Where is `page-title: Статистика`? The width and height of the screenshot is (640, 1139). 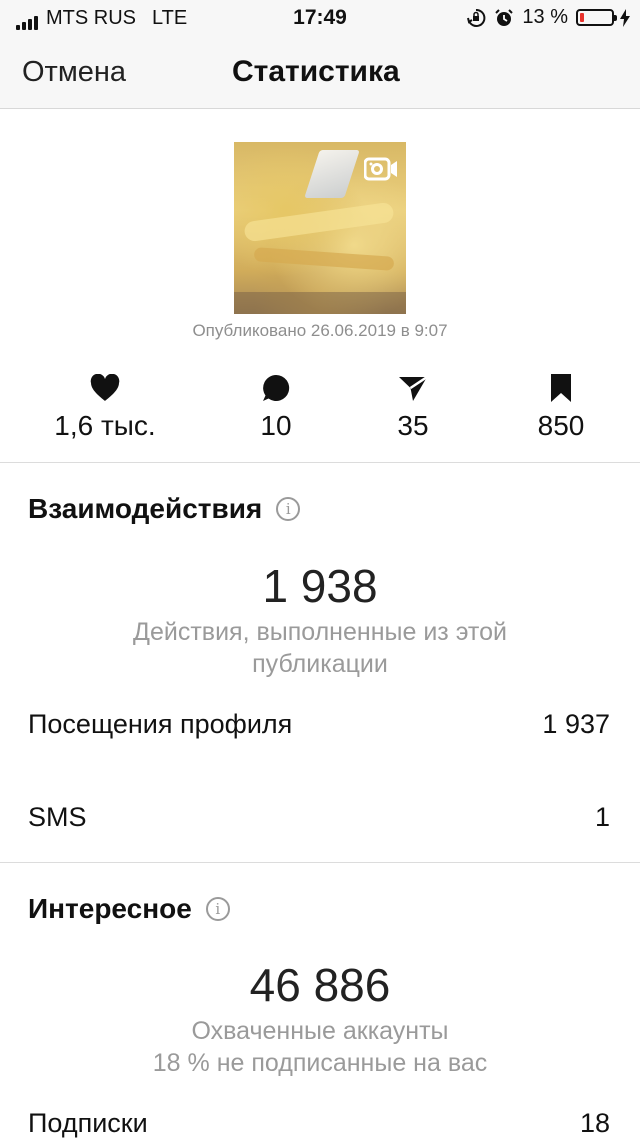 page-title: Статистика is located at coordinates (316, 71).